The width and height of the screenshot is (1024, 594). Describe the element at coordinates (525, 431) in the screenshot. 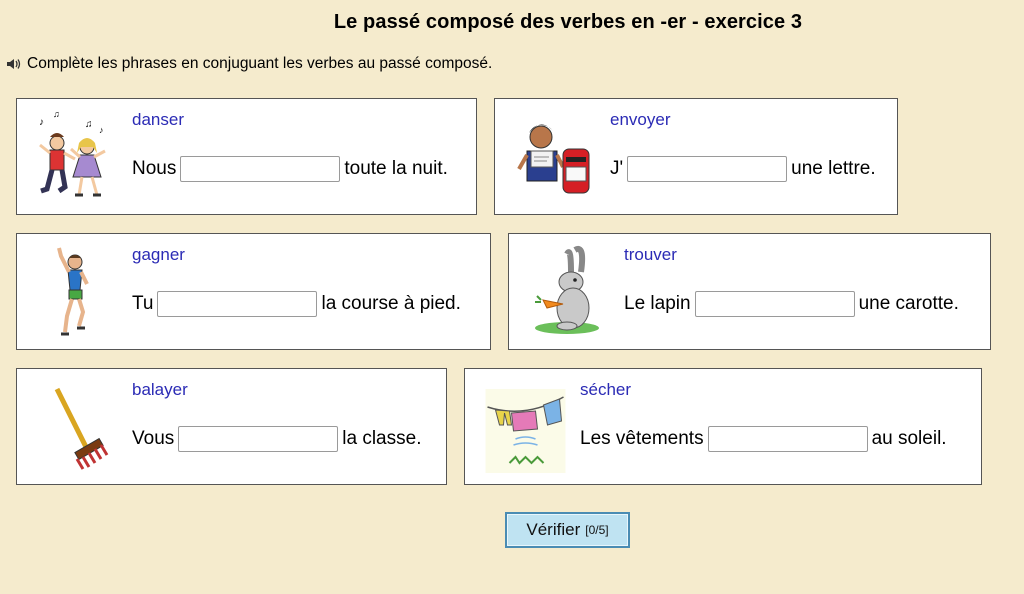

I see `clothesline-icon` at that location.